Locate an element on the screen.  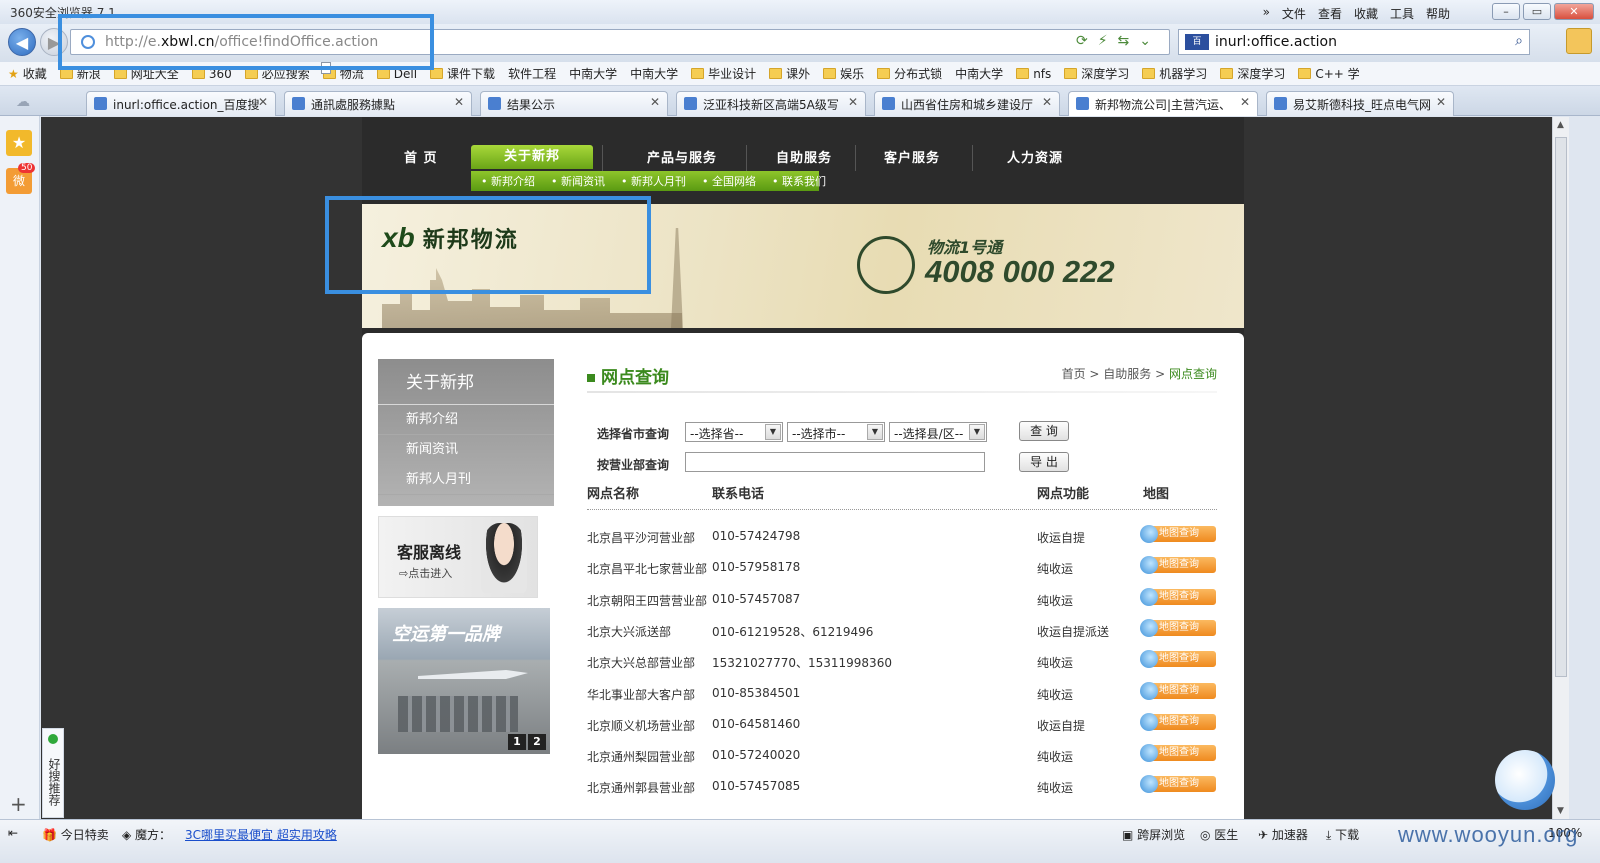
subnav-network: • 全国网络 is located at coordinates (733, 181).